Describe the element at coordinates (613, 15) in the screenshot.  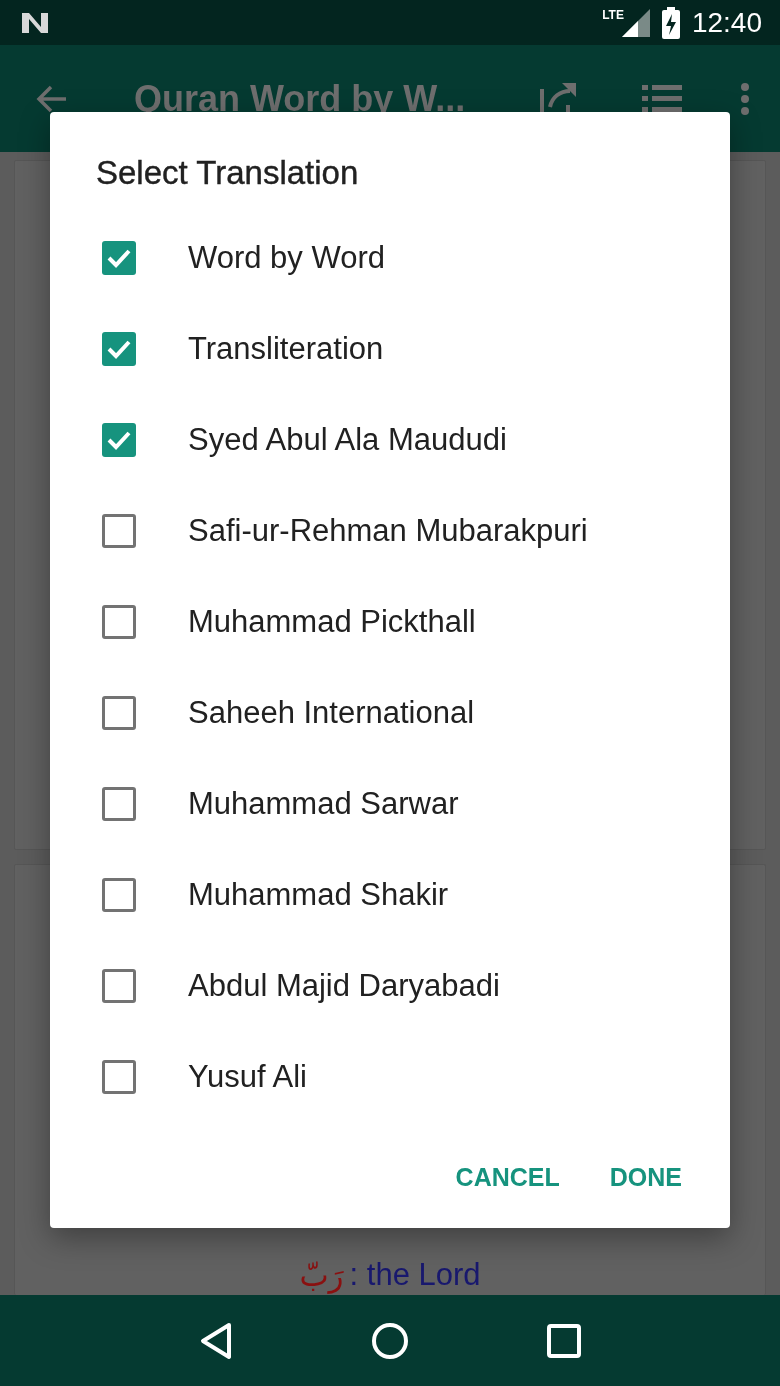
I see `network-type: LTE` at that location.